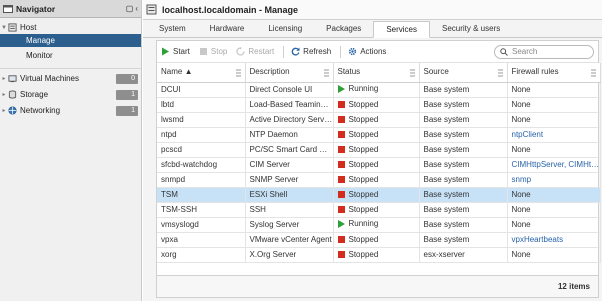  Describe the element at coordinates (343, 28) in the screenshot. I see `tab-packages: Packages` at that location.